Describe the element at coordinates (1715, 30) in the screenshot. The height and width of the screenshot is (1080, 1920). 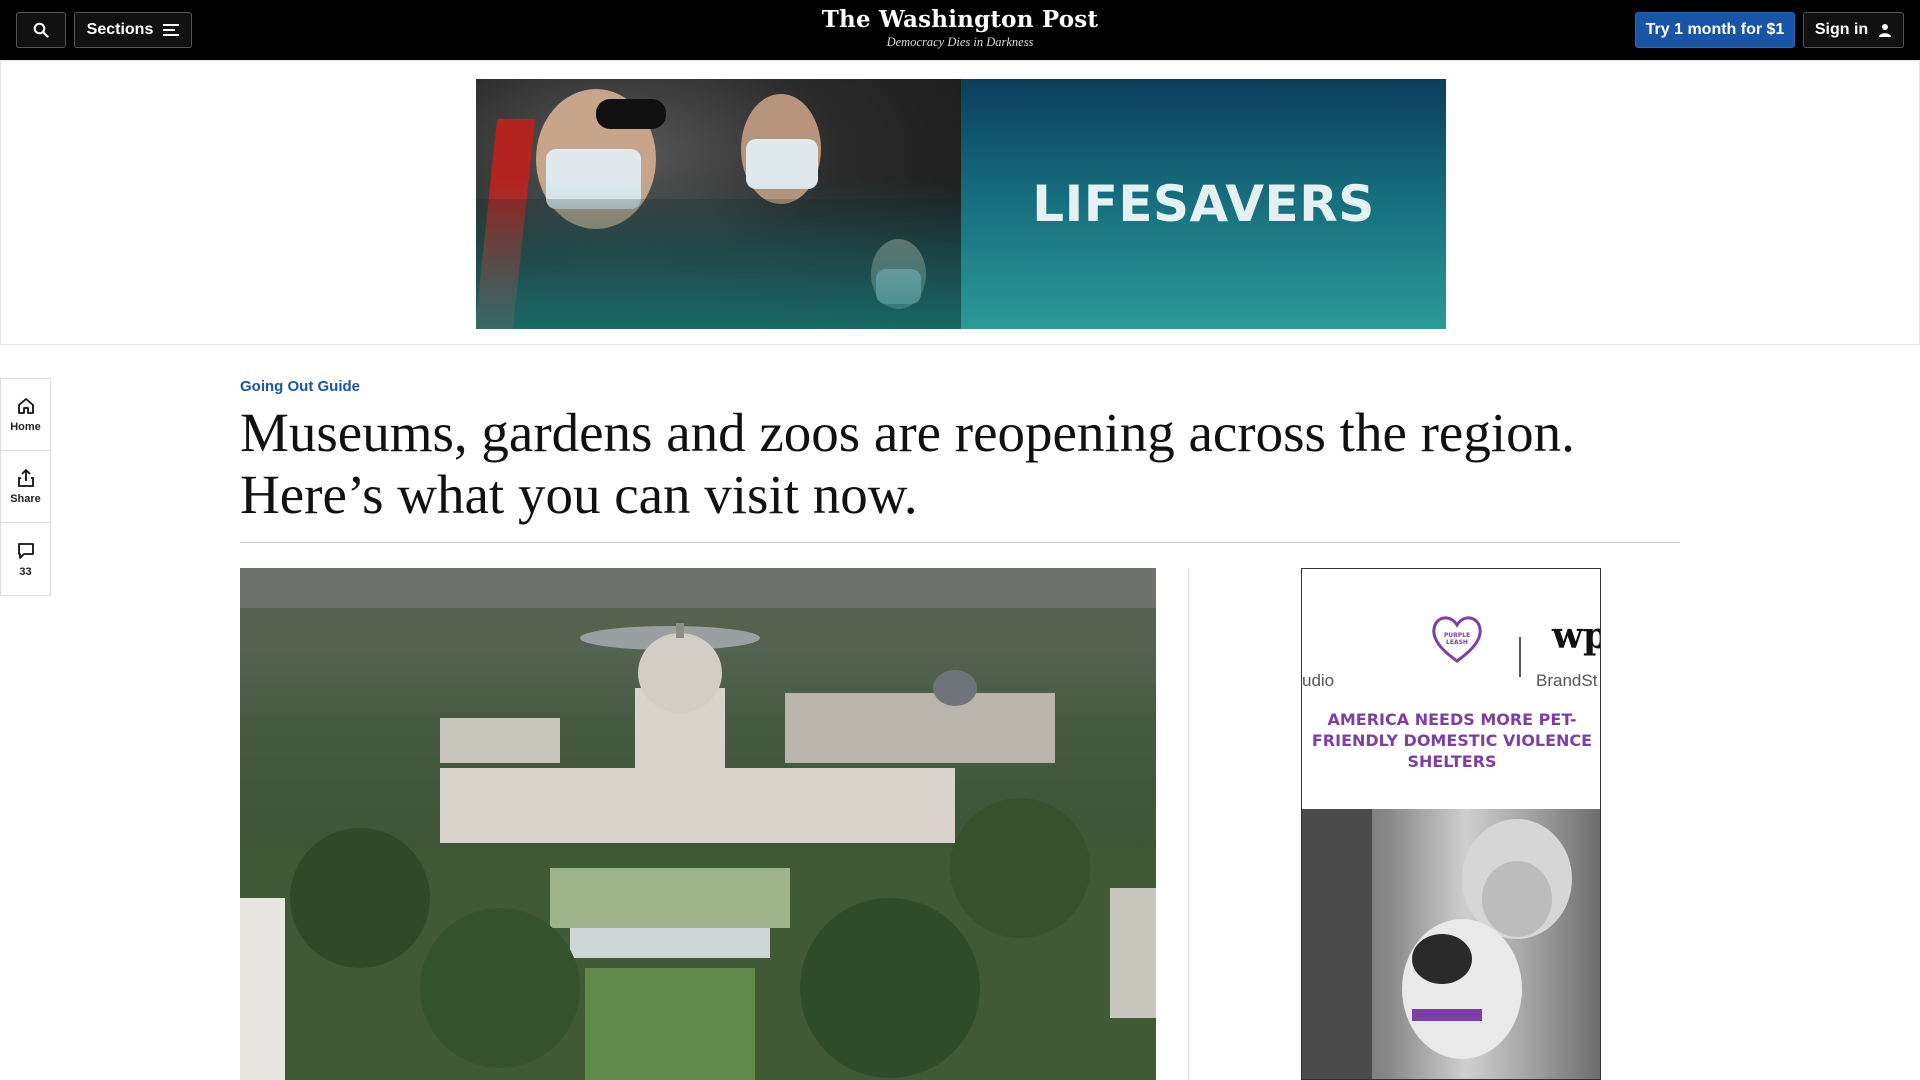
I see `subscribe-button: Try 1 month for $1` at that location.